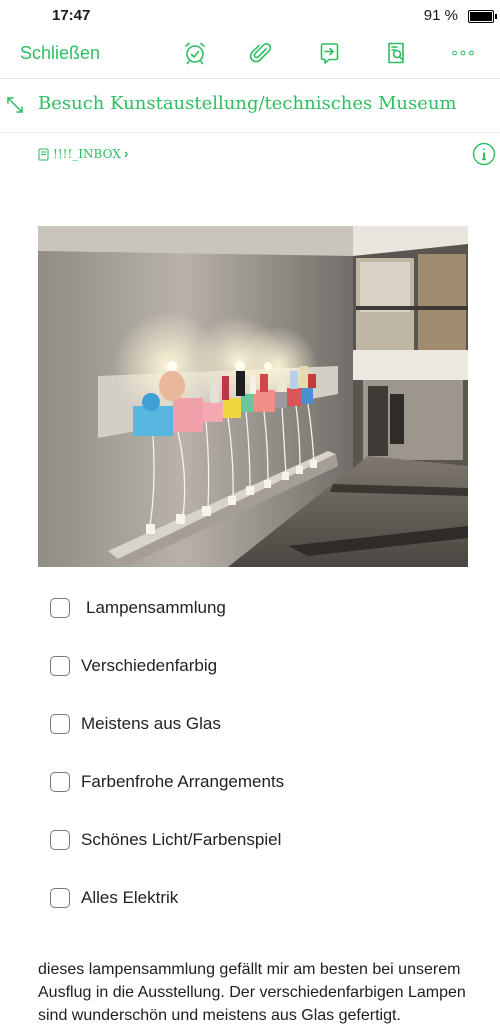  I want to click on info-icon, so click(484, 154).